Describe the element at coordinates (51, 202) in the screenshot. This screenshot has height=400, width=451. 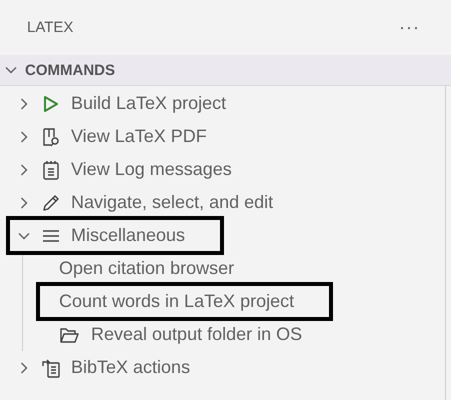
I see `pencil-icon` at that location.